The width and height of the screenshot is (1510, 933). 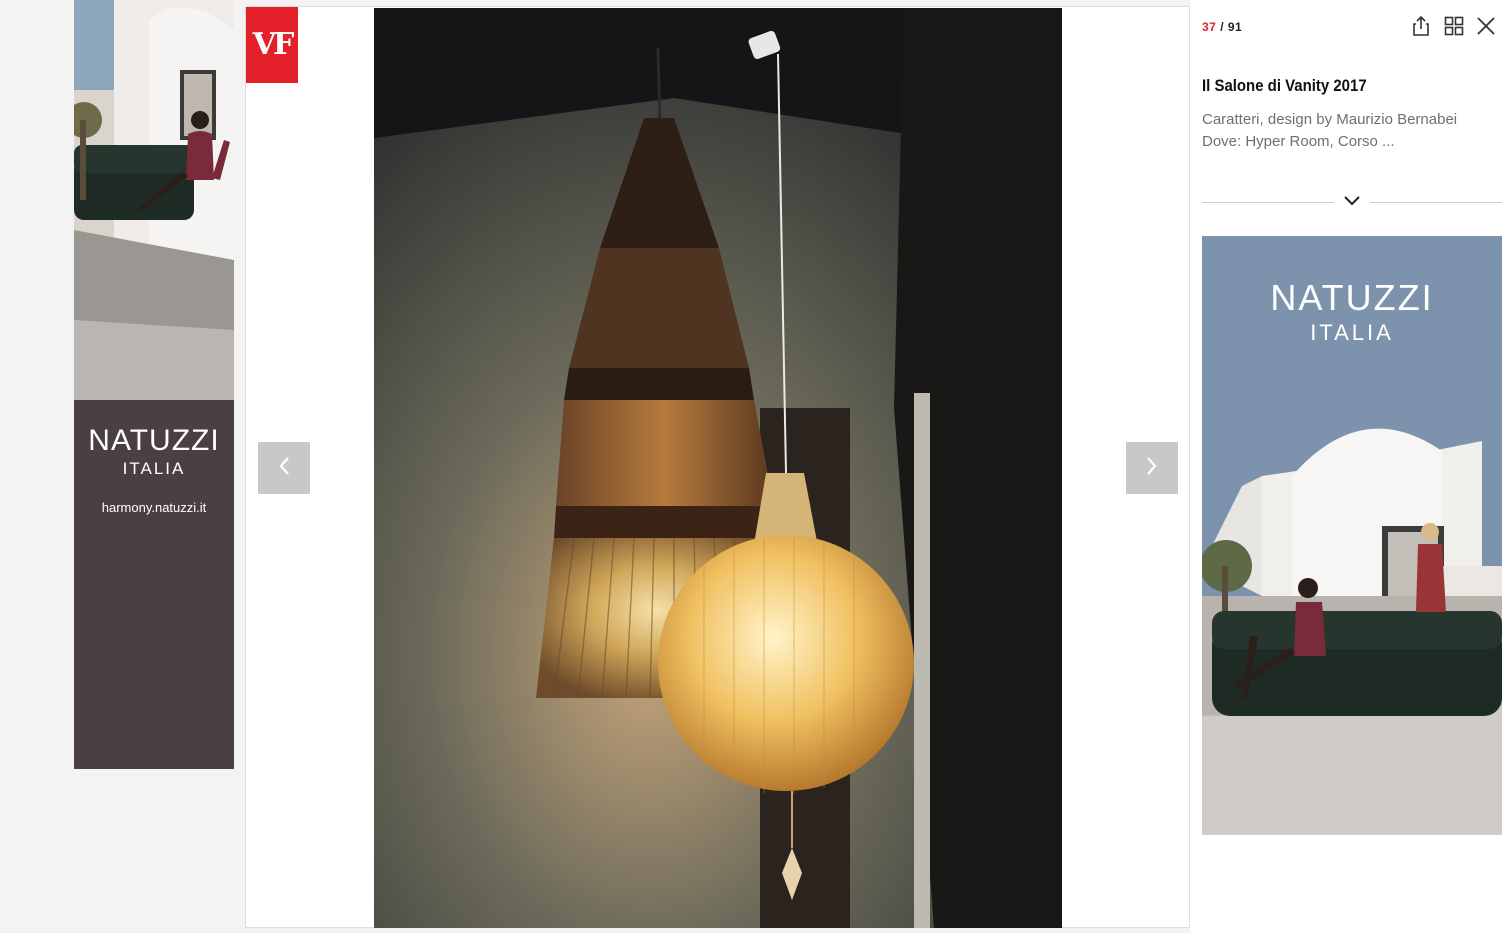 I want to click on ad-url-link: harmony.natuzzi.it, so click(x=154, y=507).